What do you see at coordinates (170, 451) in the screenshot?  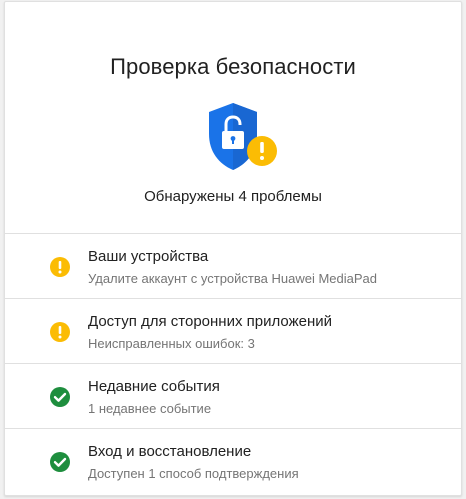 I see `checkup-item-label: Вход и восстановление` at bounding box center [170, 451].